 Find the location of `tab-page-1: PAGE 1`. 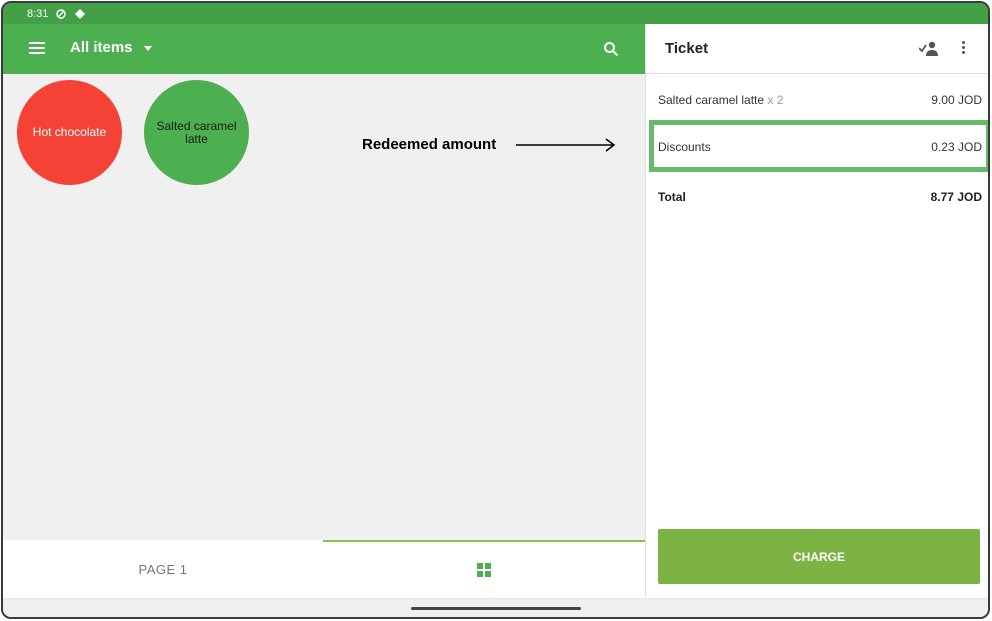

tab-page-1: PAGE 1 is located at coordinates (163, 569).